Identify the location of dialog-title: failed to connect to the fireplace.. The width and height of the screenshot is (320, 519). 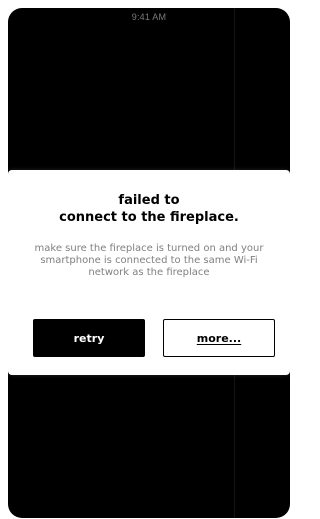
(149, 209).